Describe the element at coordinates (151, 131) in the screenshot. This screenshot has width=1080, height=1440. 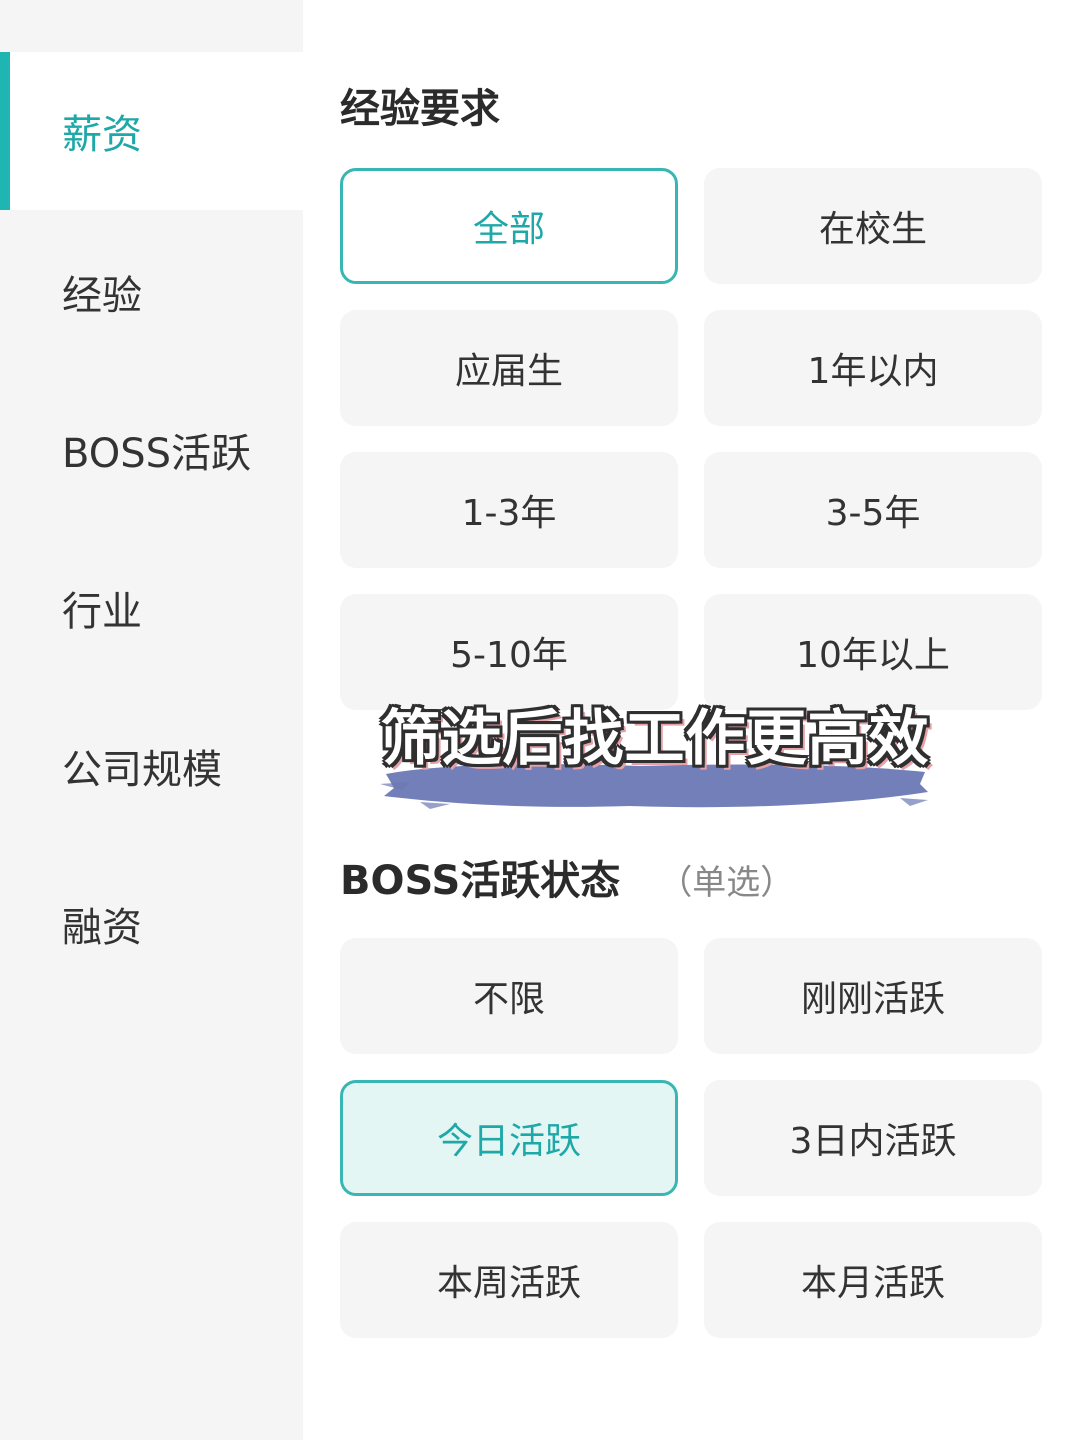
I see `sidebar-item-salary: 薪资` at that location.